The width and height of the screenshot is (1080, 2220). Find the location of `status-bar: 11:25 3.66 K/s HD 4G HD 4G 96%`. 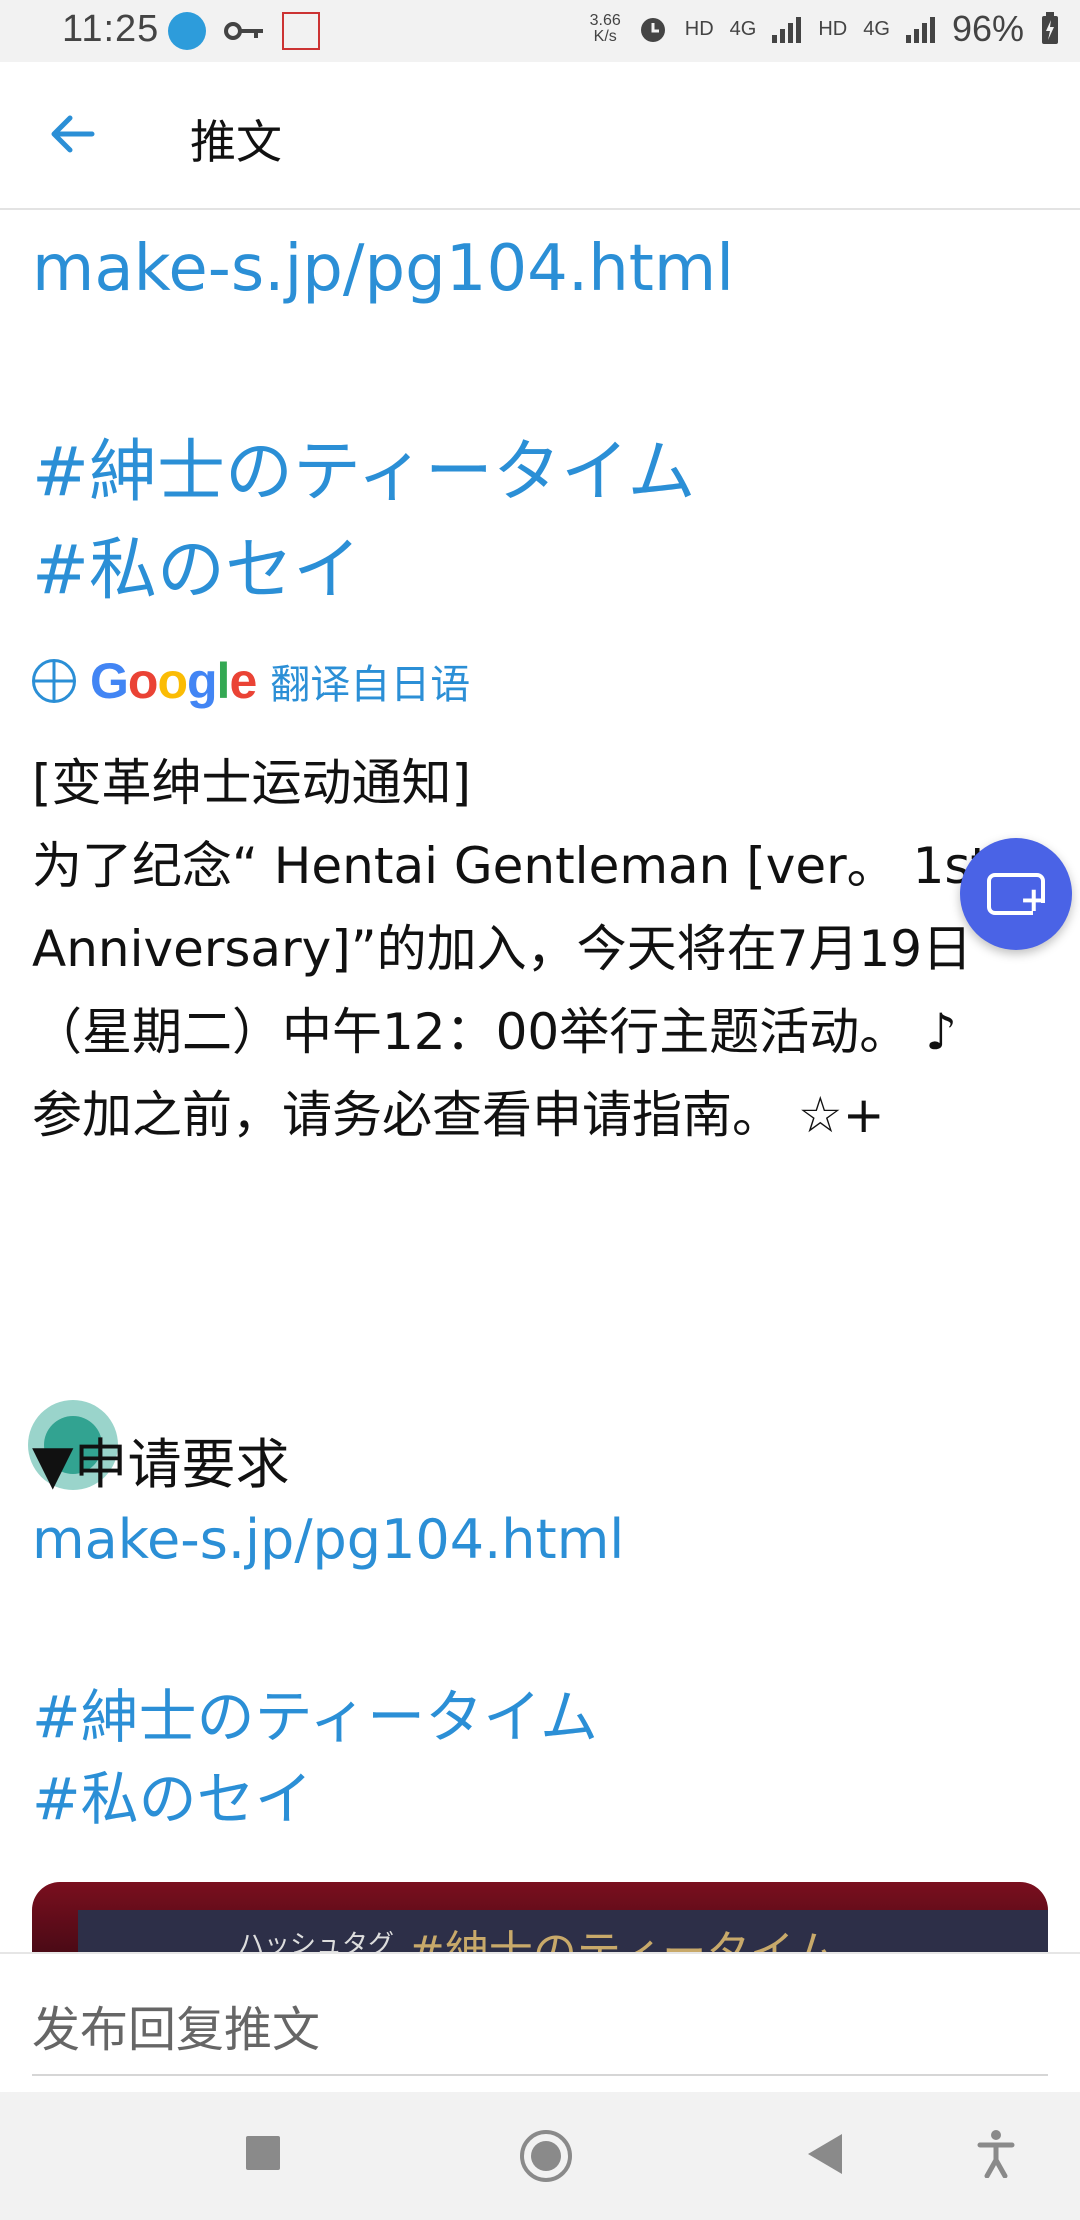

status-bar: 11:25 3.66 K/s HD 4G HD 4G 96% is located at coordinates (540, 31).